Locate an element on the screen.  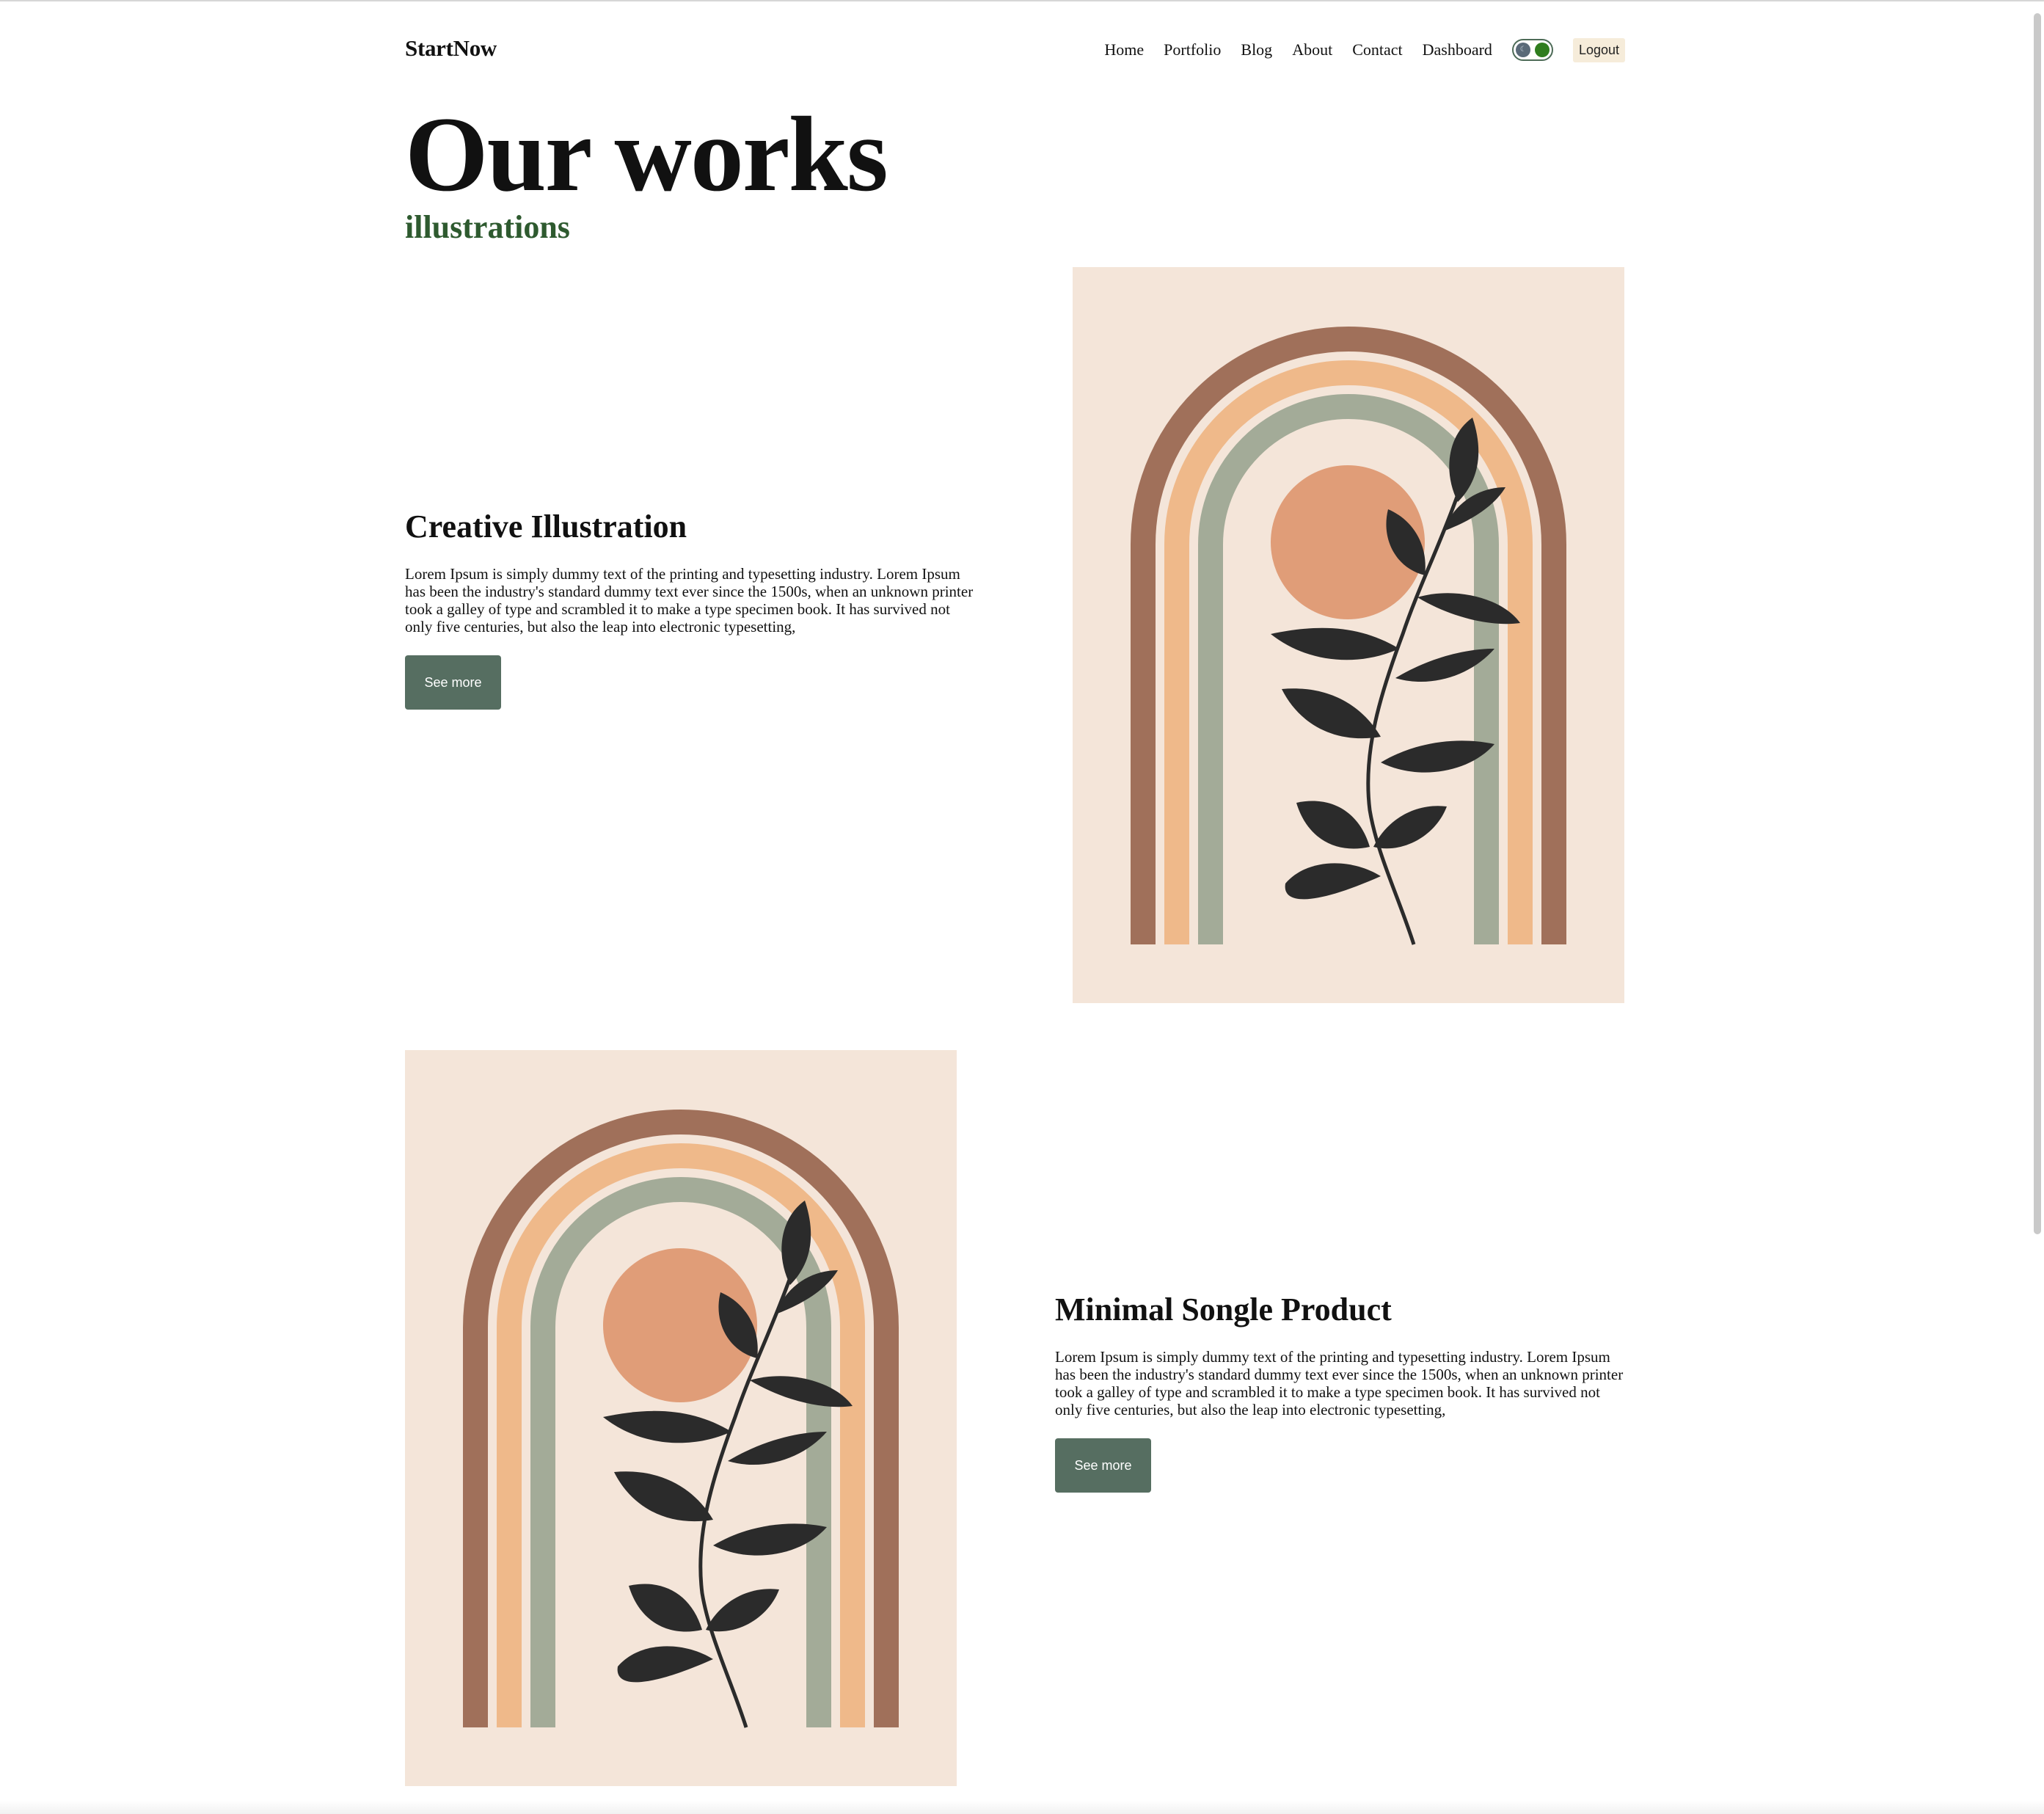
viewport-bottom-edge is located at coordinates (1022, 1807).